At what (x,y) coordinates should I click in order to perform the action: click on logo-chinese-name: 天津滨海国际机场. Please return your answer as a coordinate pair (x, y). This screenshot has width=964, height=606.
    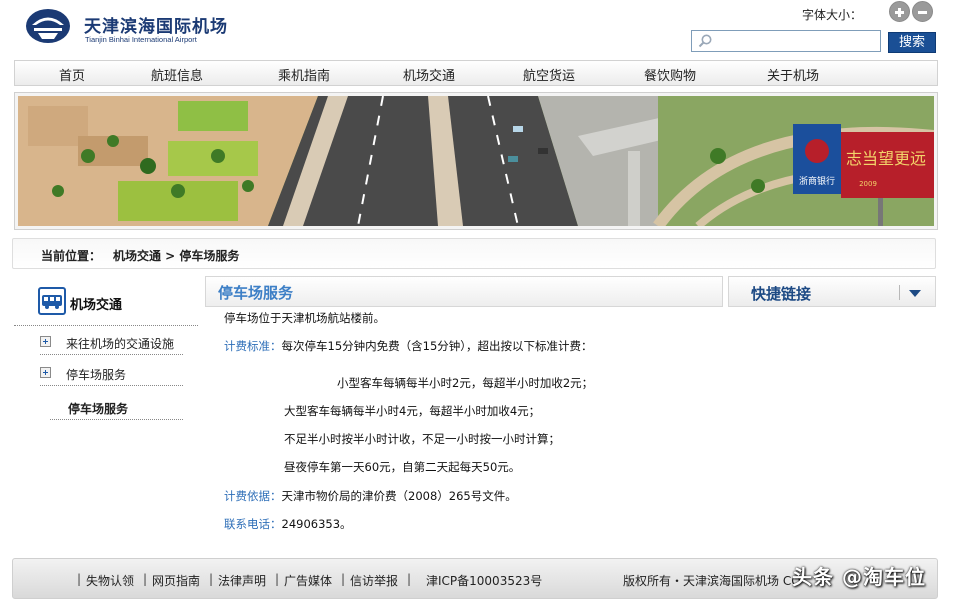
    Looking at the image, I should click on (156, 27).